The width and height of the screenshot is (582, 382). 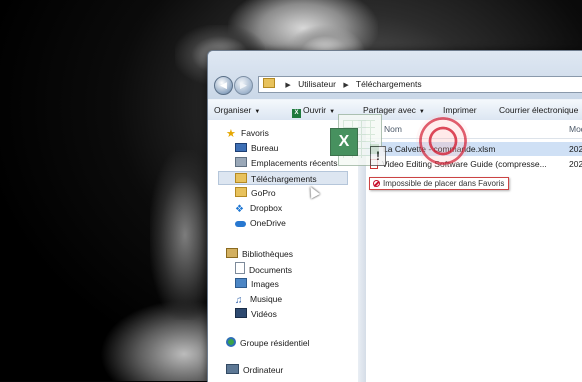 I want to click on drag-ghost-excel: X !, so click(x=354, y=140).